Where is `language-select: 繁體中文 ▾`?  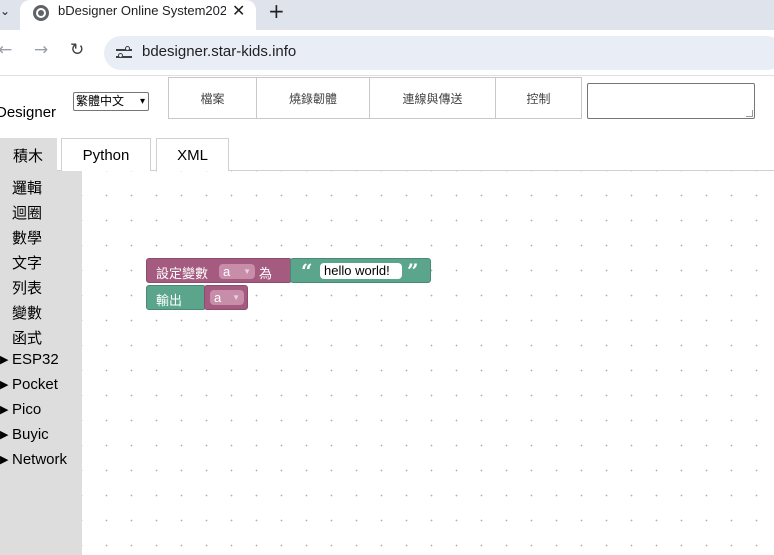 language-select: 繁體中文 ▾ is located at coordinates (111, 101).